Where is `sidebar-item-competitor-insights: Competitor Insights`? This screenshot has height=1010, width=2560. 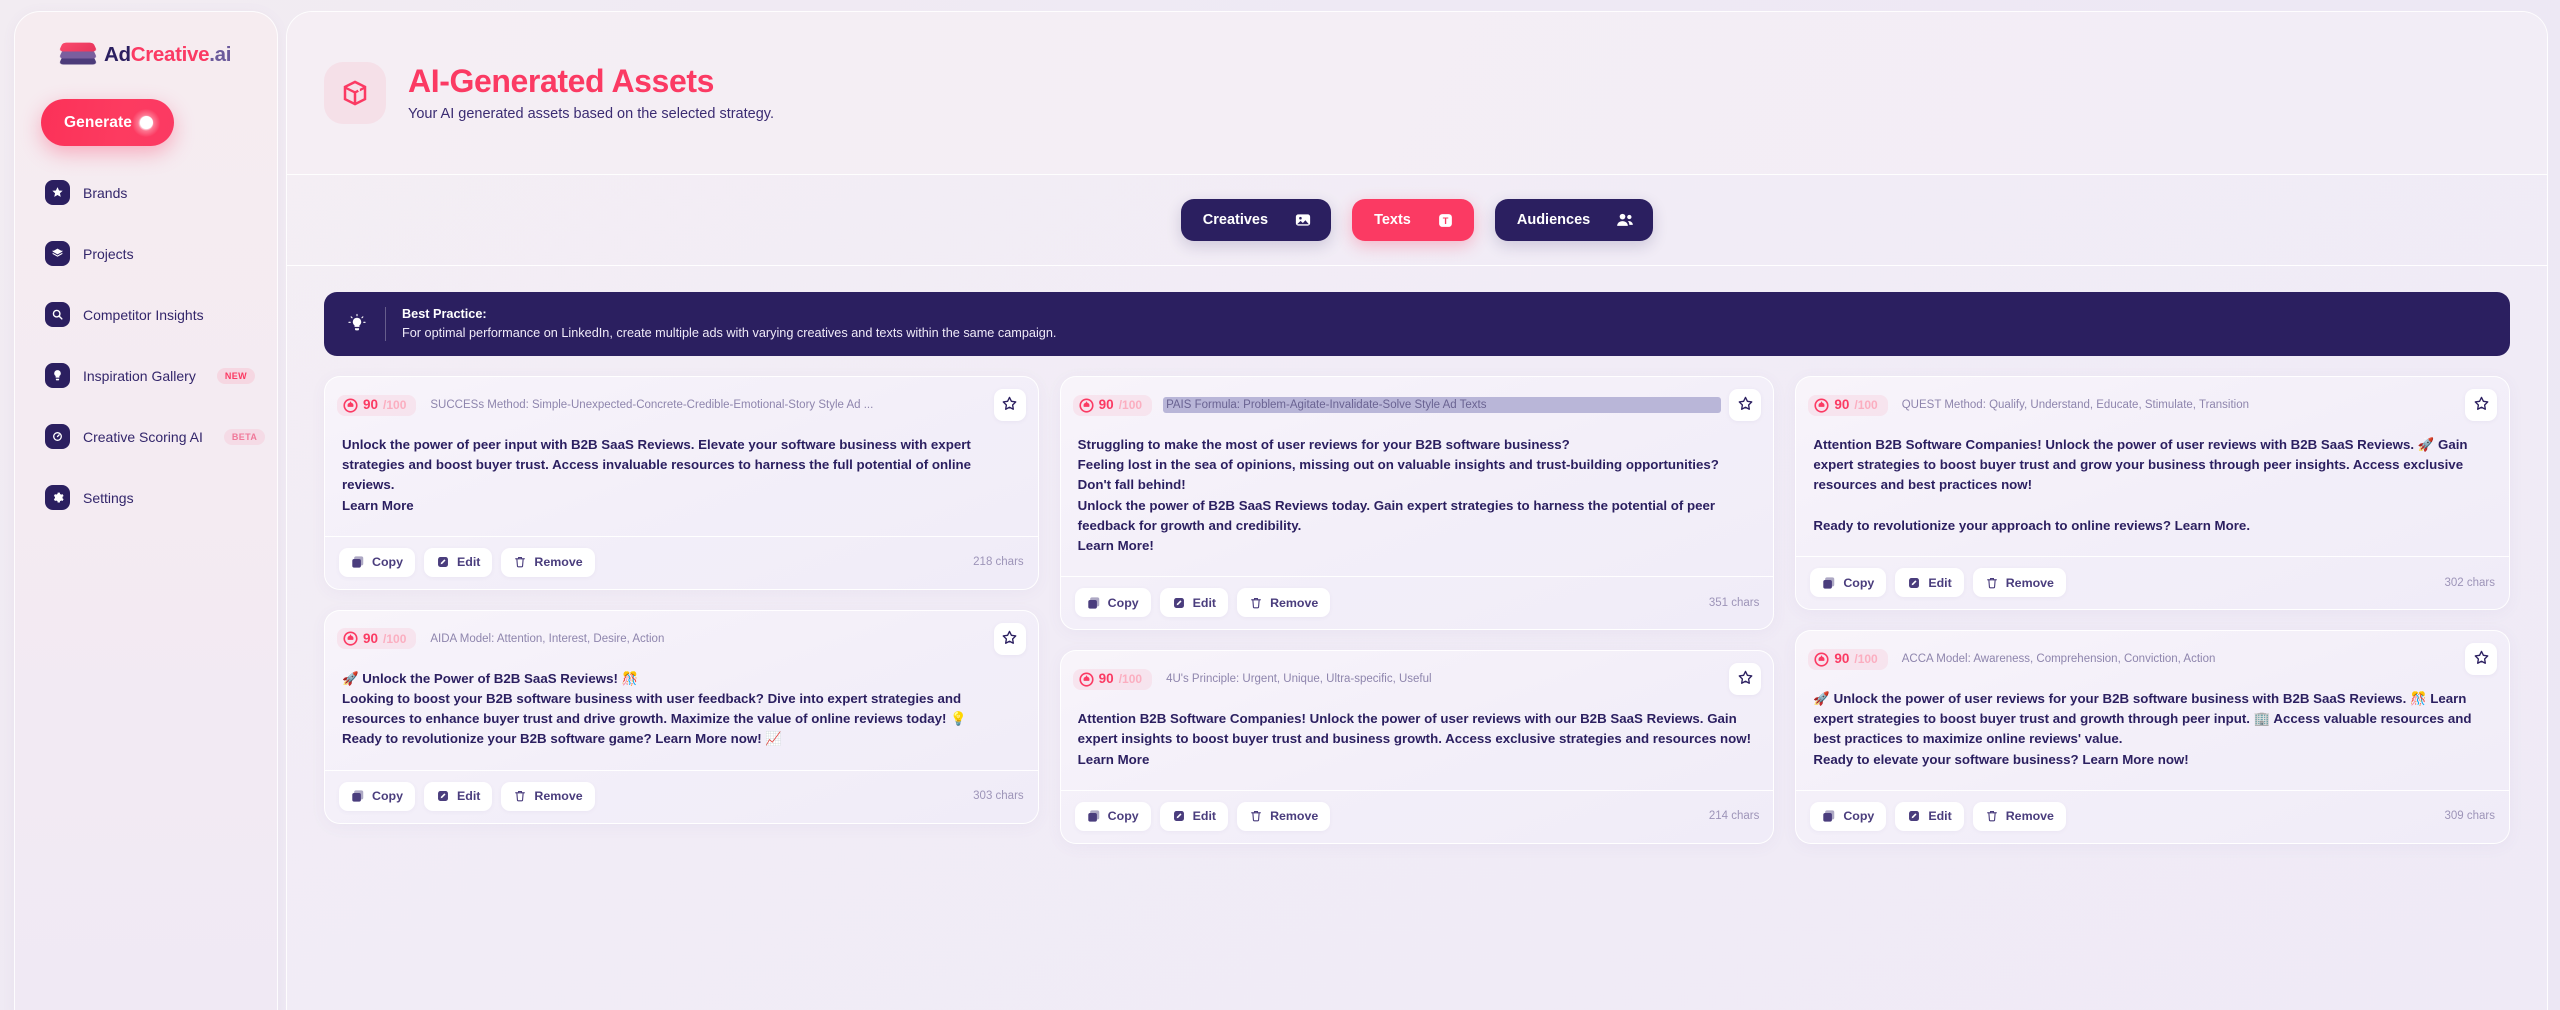 sidebar-item-competitor-insights: Competitor Insights is located at coordinates (146, 314).